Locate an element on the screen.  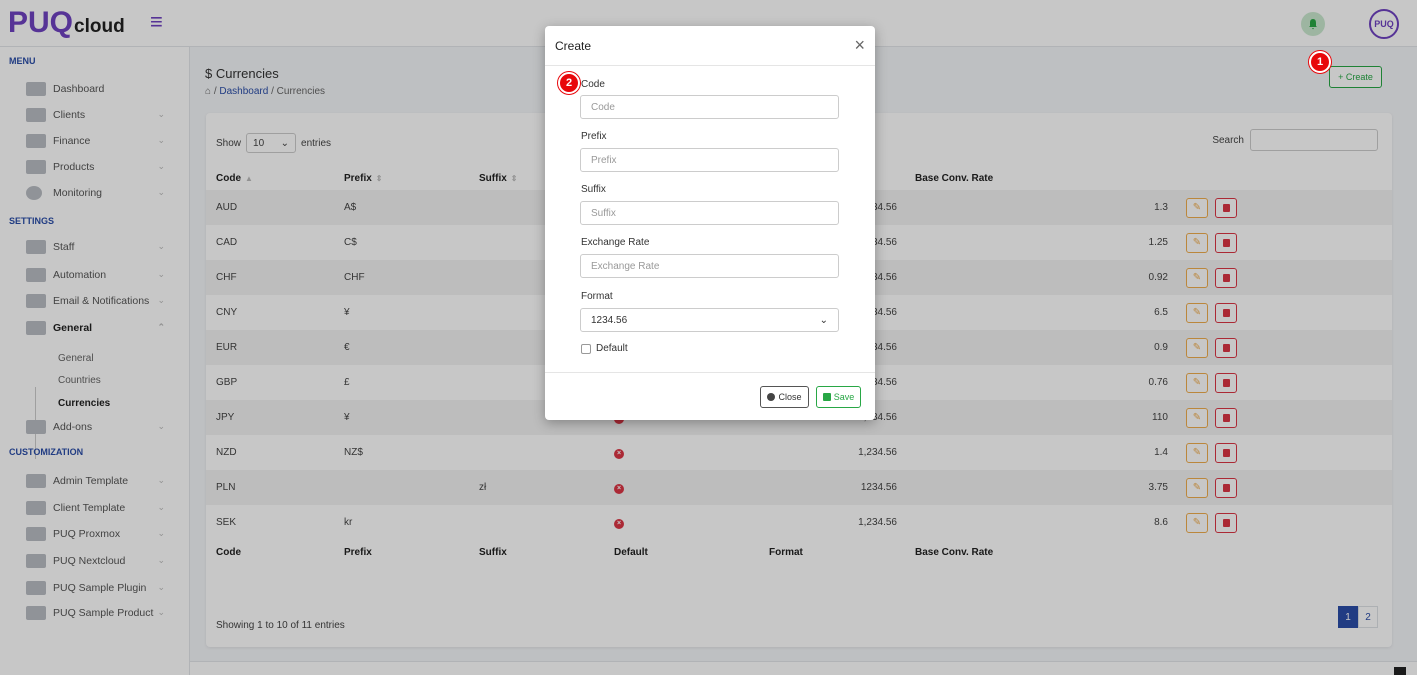
modal-title: Create is located at coordinates (573, 45).